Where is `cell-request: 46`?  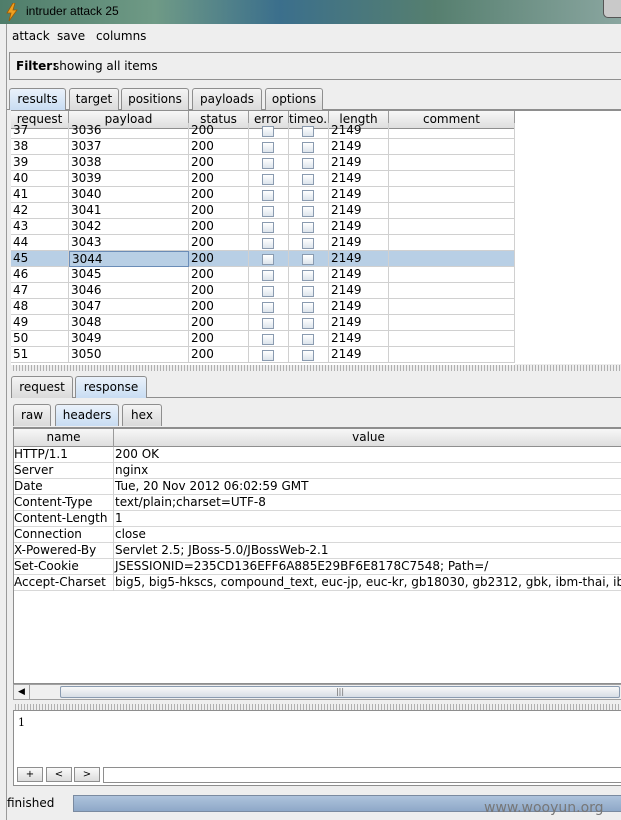 cell-request: 46 is located at coordinates (40, 275).